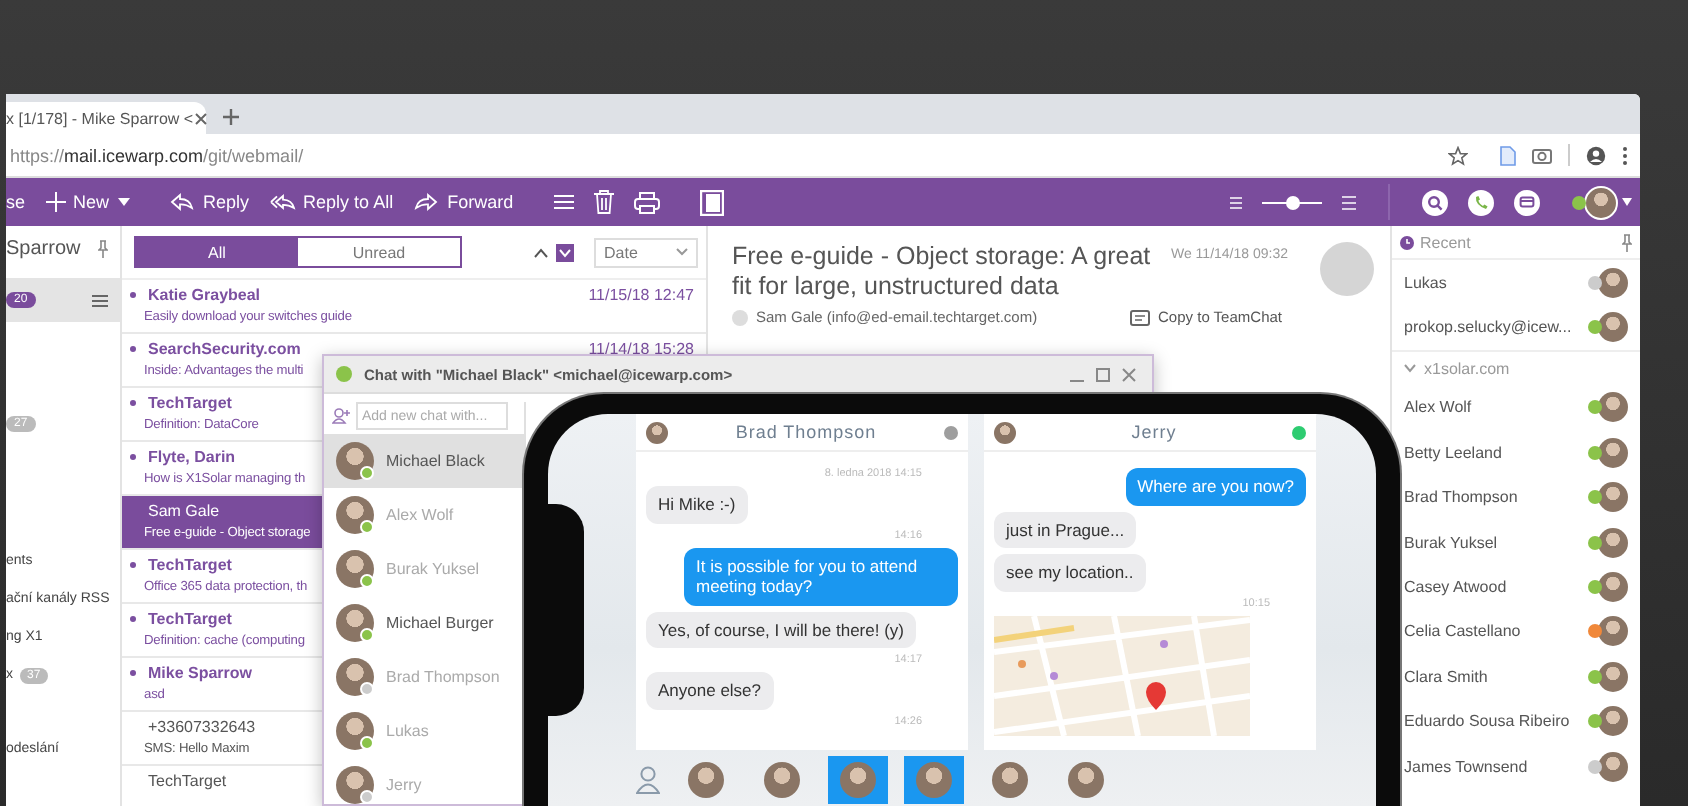  What do you see at coordinates (463, 202) in the screenshot?
I see `forward-button: Forward` at bounding box center [463, 202].